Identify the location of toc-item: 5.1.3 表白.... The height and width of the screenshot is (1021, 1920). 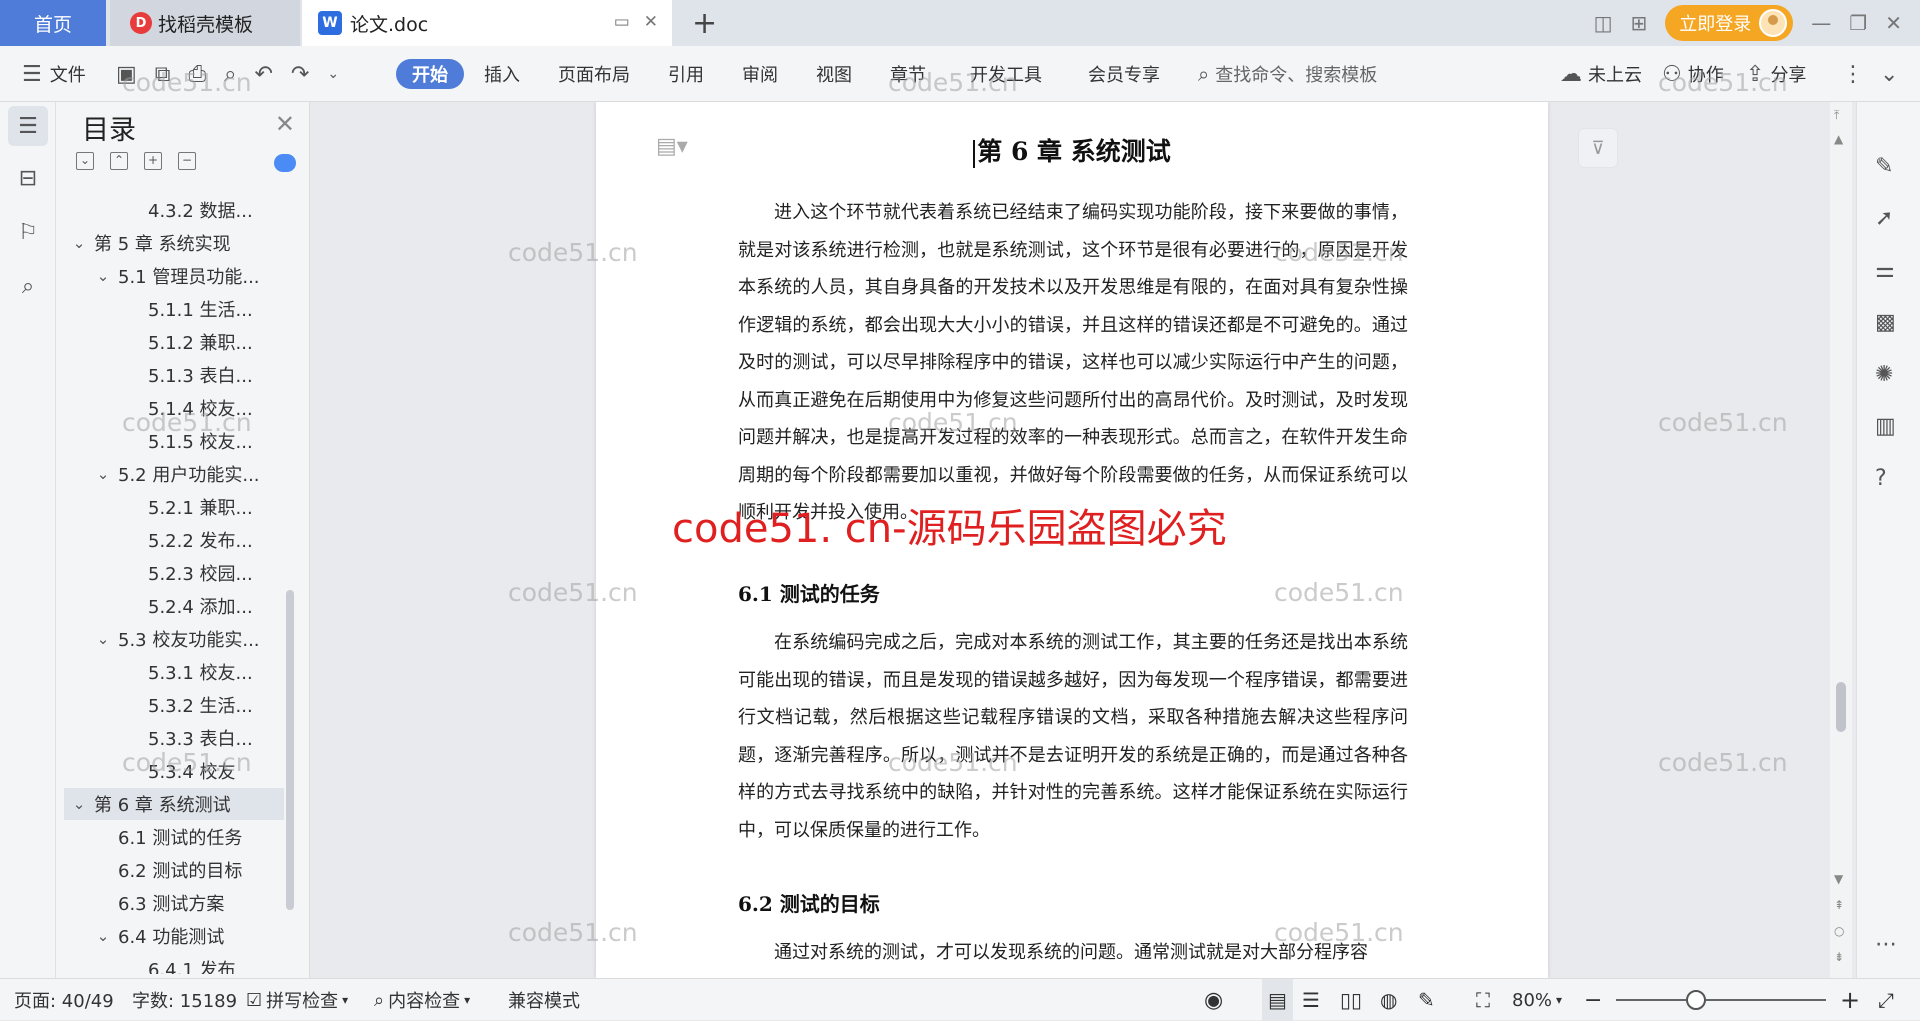
(174, 375).